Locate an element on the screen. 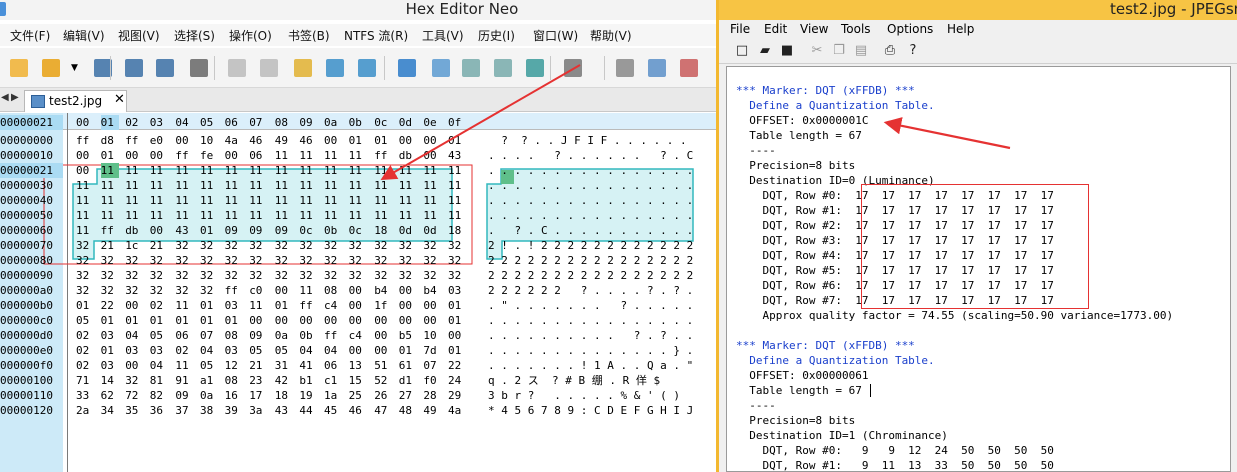 The image size is (1237, 472). jpegsnoop-menu-item: Options is located at coordinates (910, 29).